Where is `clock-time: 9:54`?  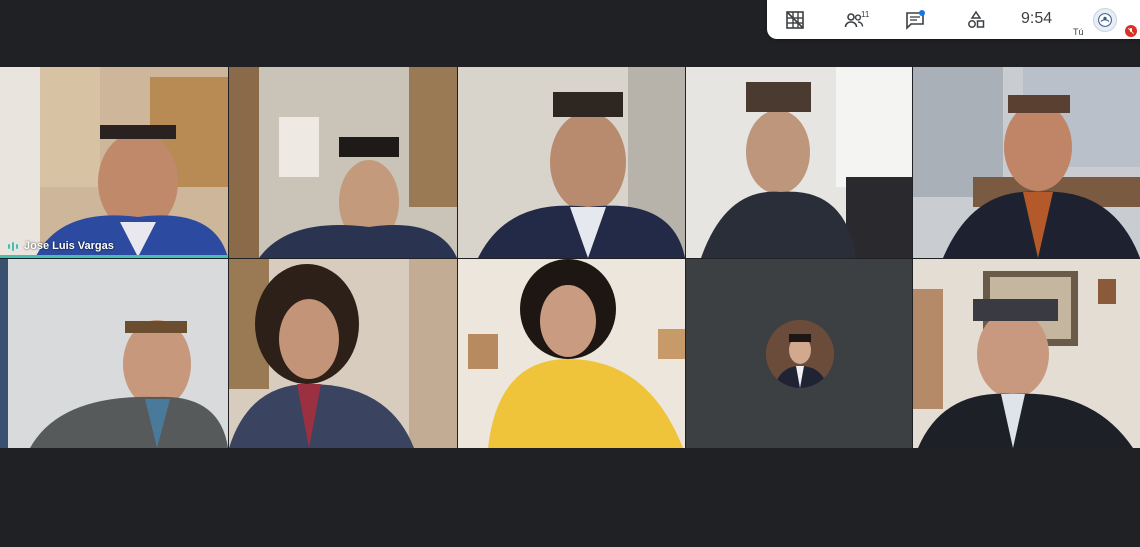 clock-time: 9:54 is located at coordinates (1037, 18).